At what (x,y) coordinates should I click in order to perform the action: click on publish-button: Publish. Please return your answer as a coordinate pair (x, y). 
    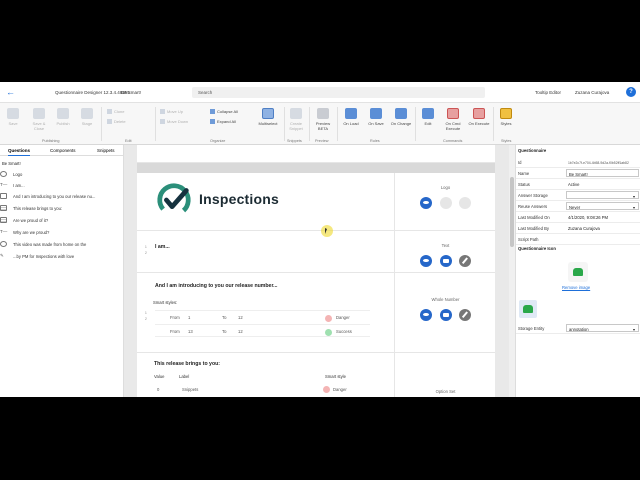
    Looking at the image, I should click on (63, 117).